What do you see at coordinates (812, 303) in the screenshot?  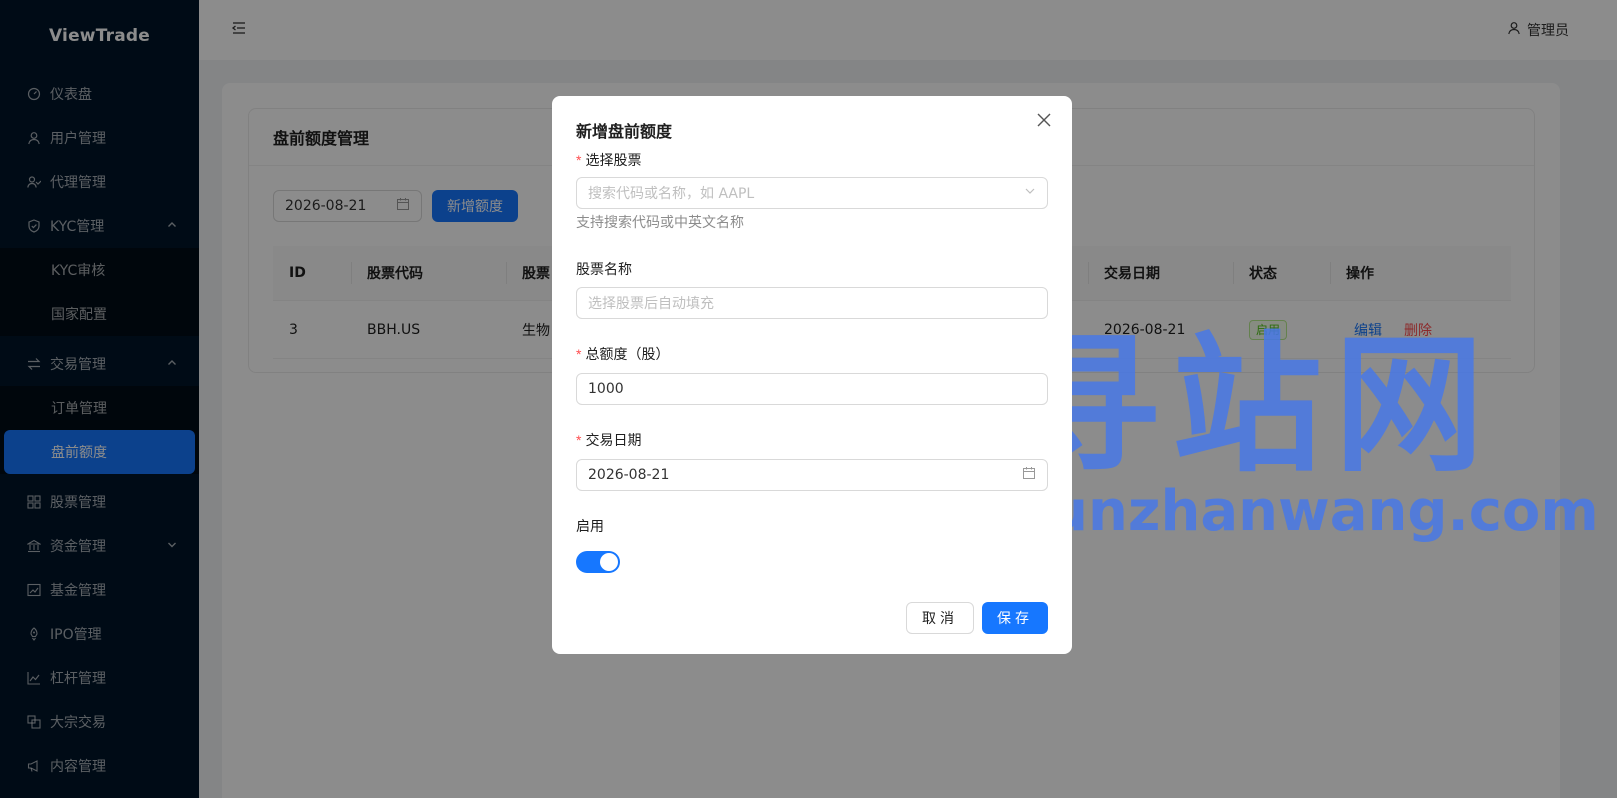 I see `stock-name-input: 选择股票后自动填充` at bounding box center [812, 303].